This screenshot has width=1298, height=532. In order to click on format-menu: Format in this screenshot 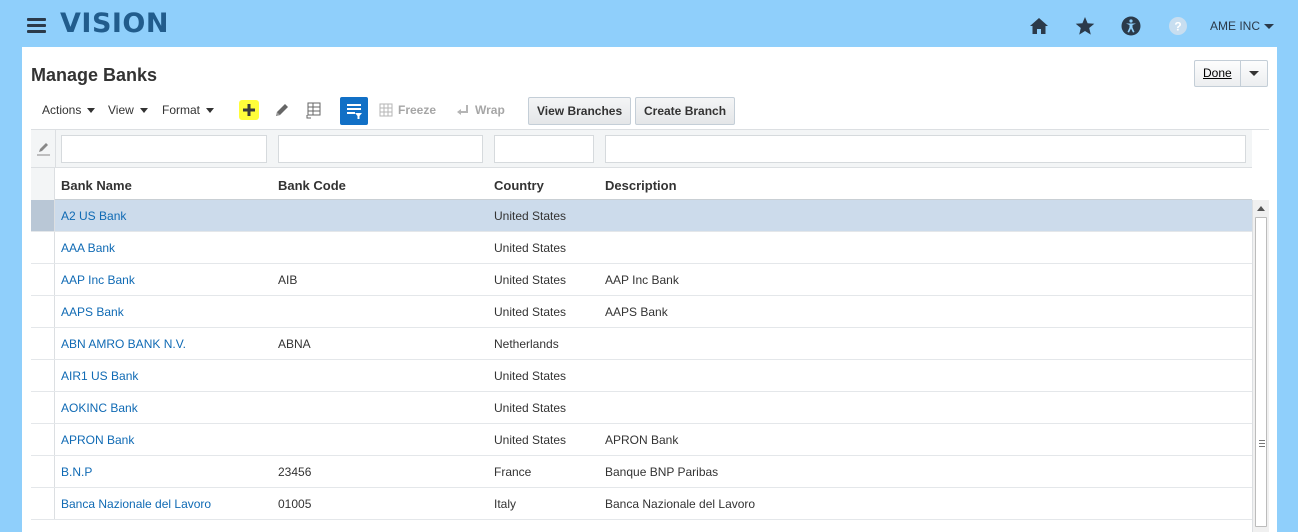, I will do `click(188, 110)`.